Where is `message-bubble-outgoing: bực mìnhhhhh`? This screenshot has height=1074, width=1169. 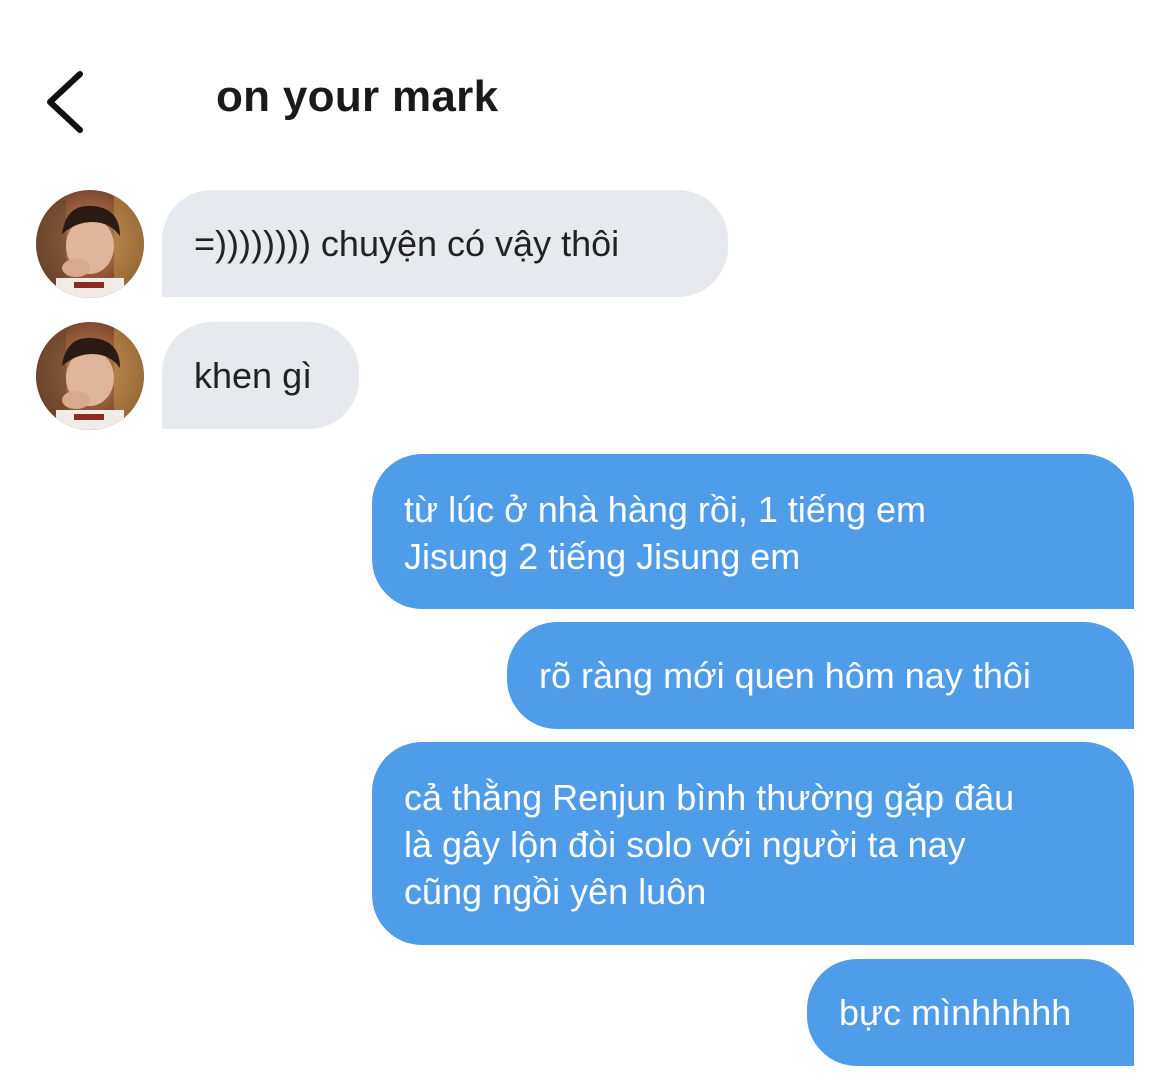 message-bubble-outgoing: bực mìnhhhhh is located at coordinates (970, 1012).